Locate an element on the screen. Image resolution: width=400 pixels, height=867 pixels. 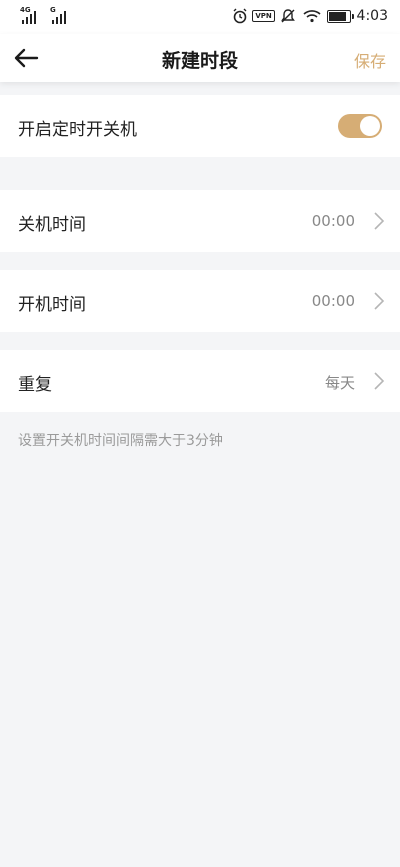
save-button: 保存 is located at coordinates (370, 60).